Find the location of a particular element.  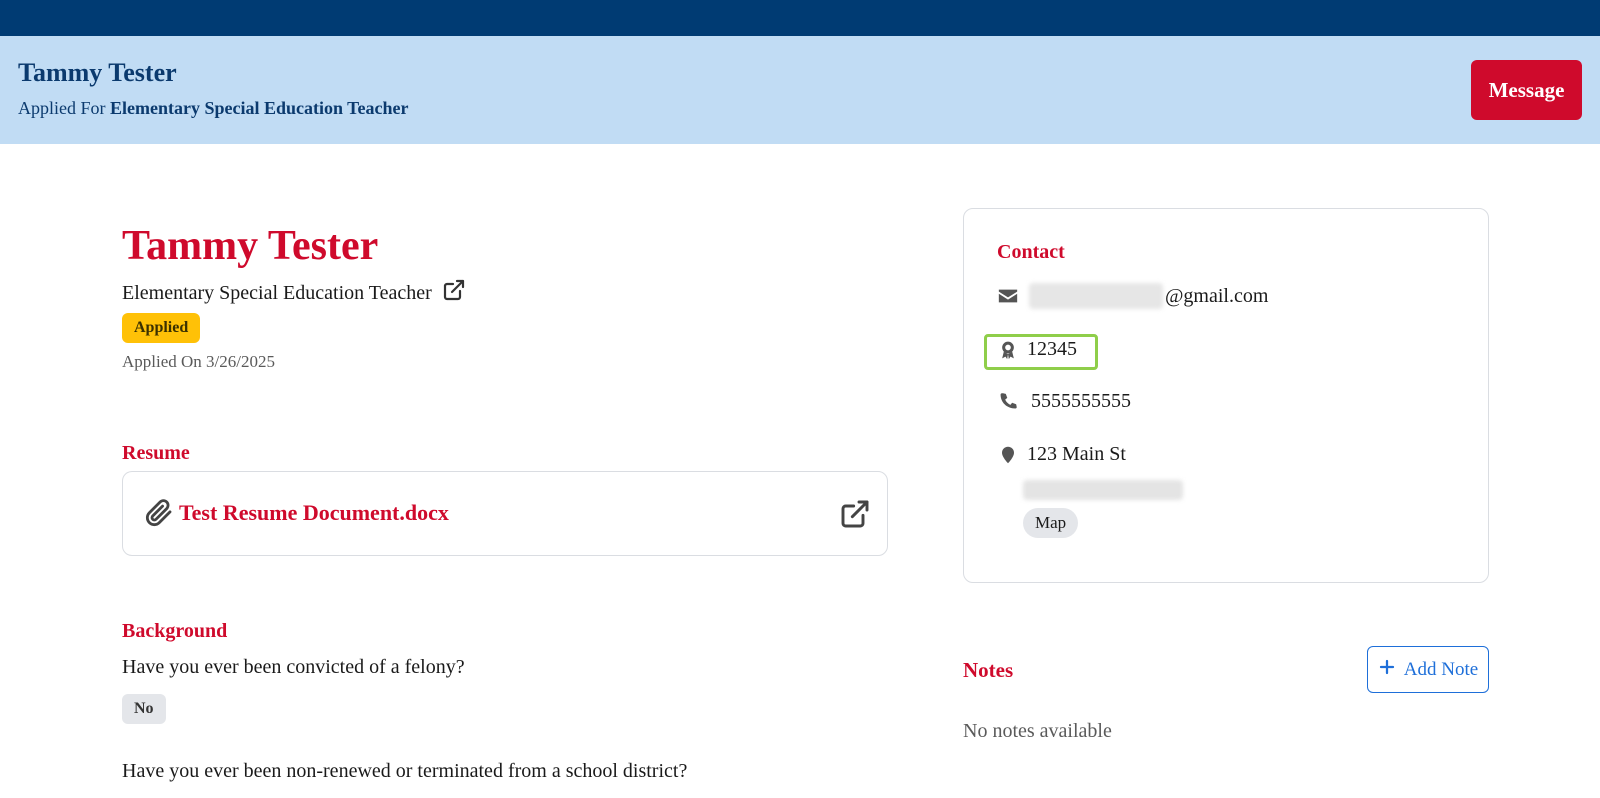

notes-empty-message: No notes available is located at coordinates (1037, 731).